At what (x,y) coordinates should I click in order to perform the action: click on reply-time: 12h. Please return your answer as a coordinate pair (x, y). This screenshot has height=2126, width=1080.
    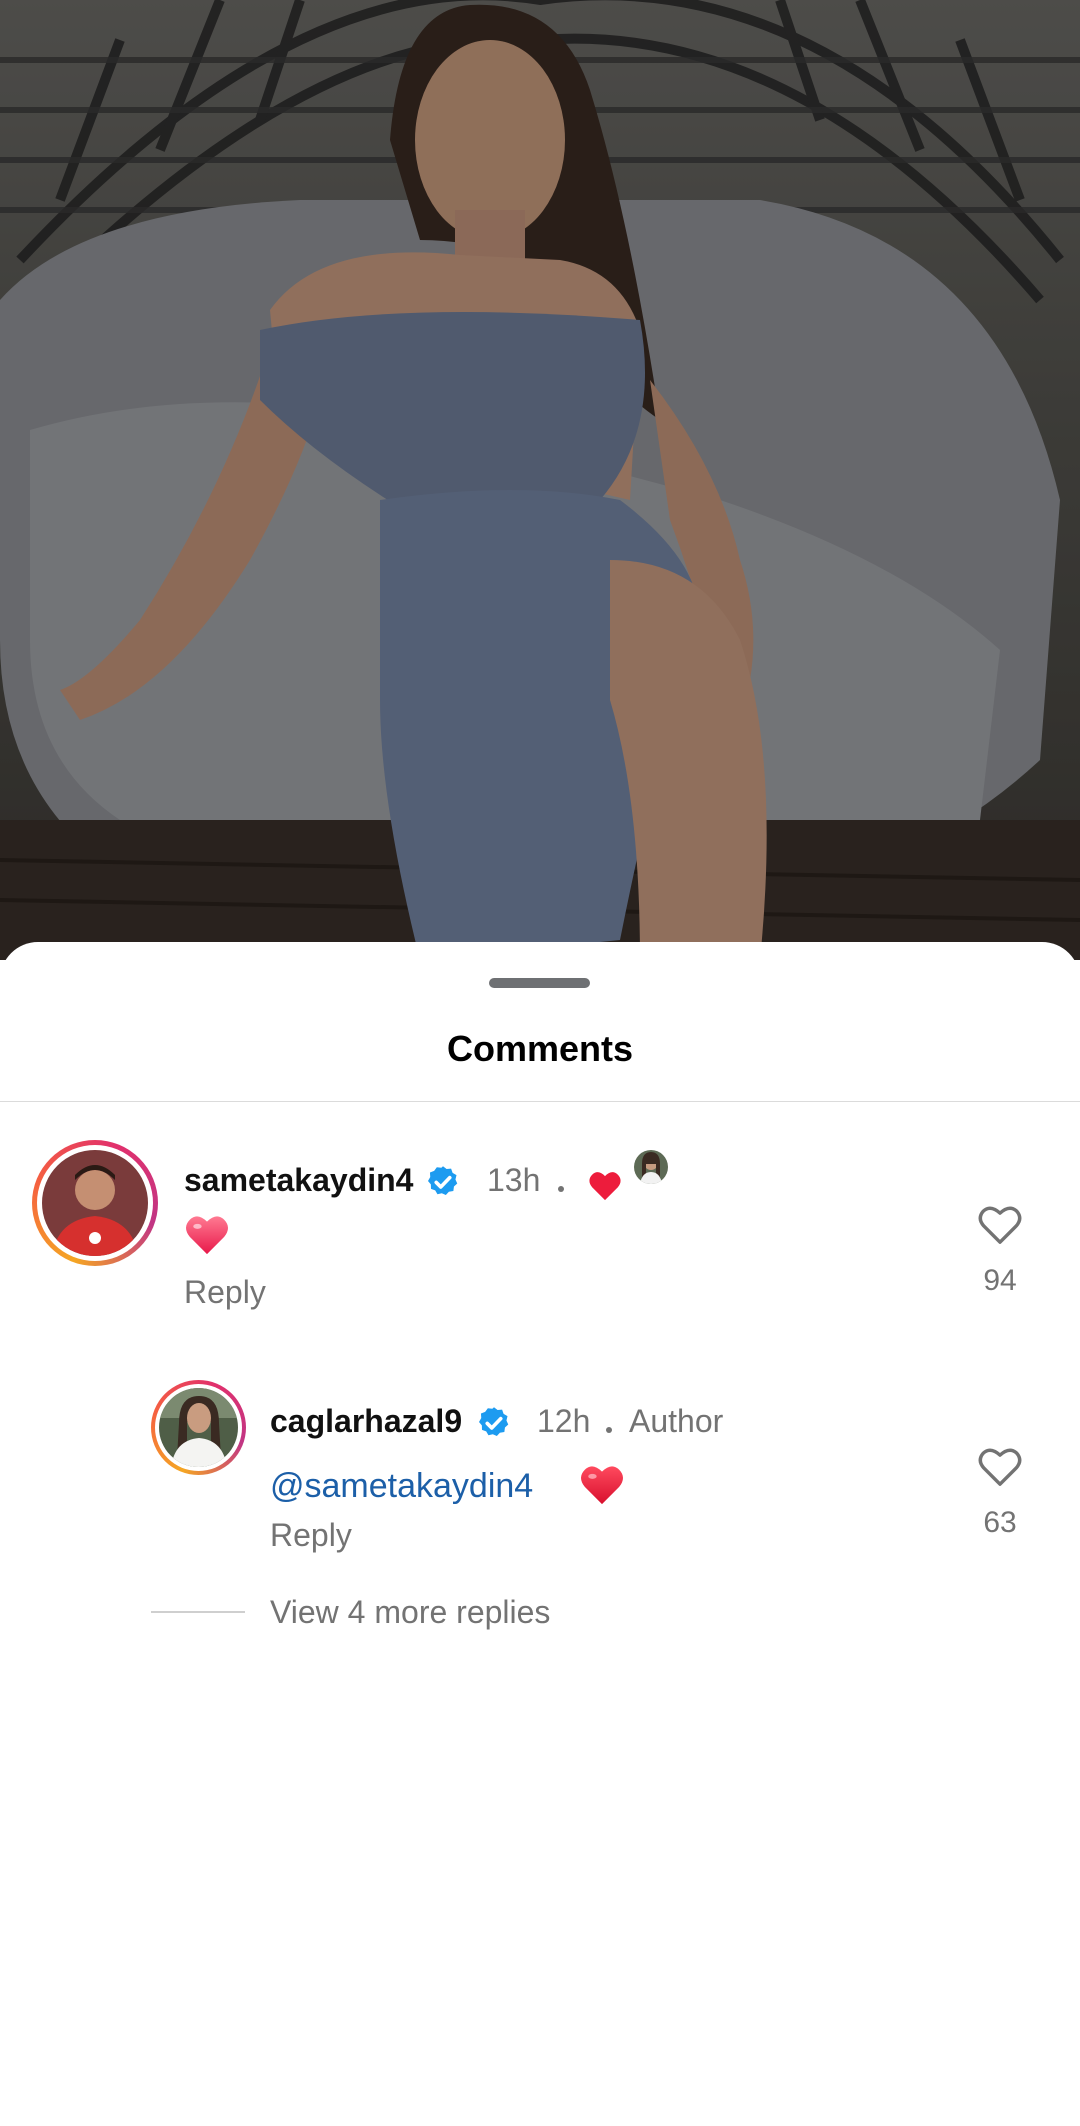
    Looking at the image, I should click on (564, 1421).